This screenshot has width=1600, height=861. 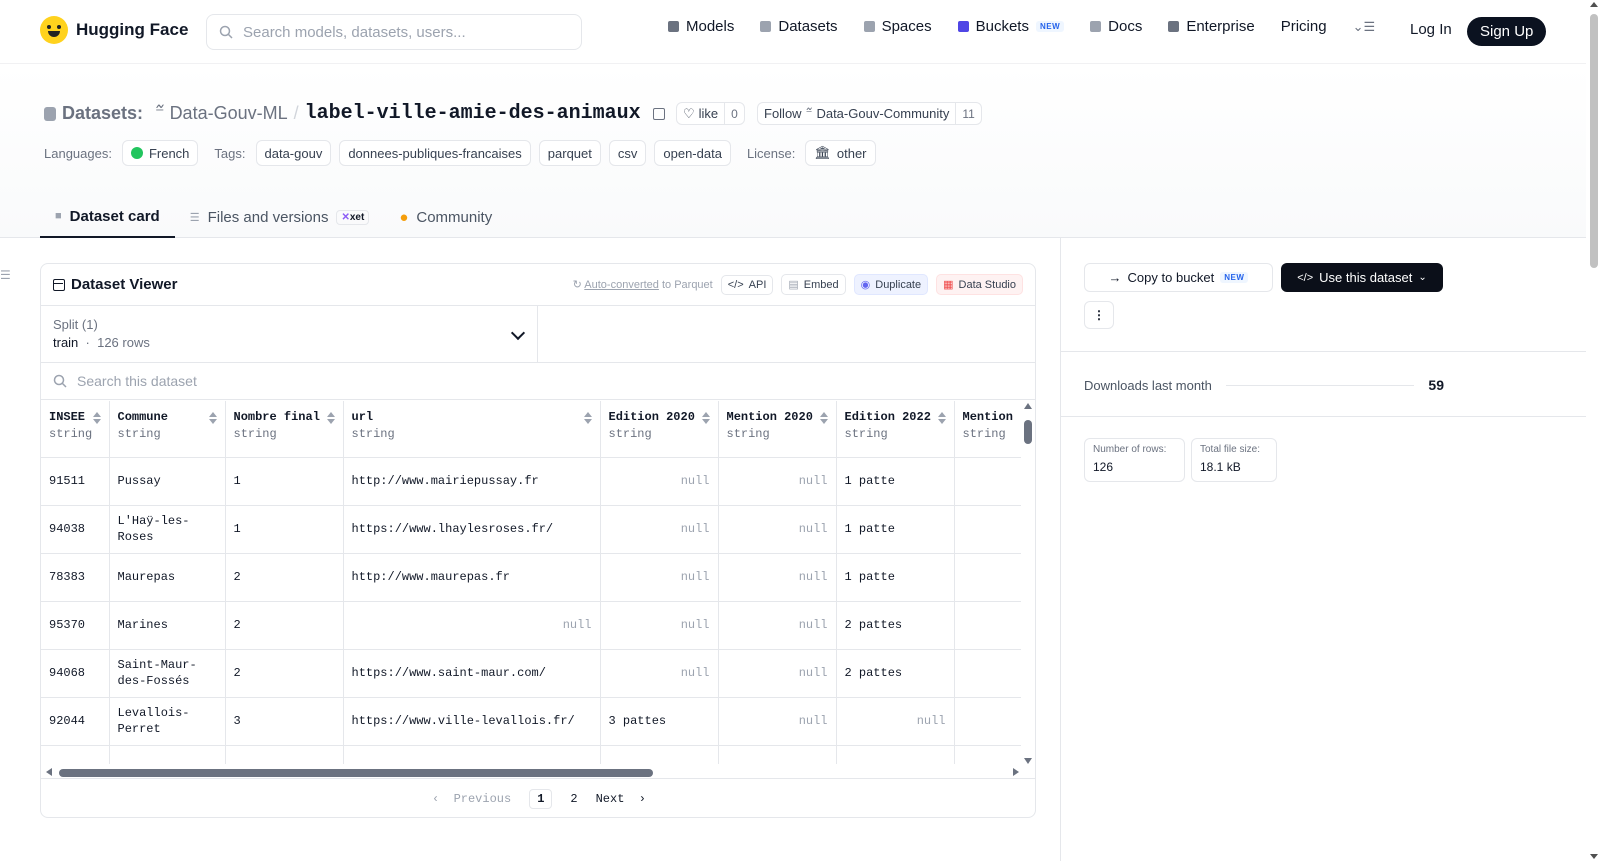 What do you see at coordinates (891, 284) in the screenshot?
I see `duplicate-button: ◉ Duplicate` at bounding box center [891, 284].